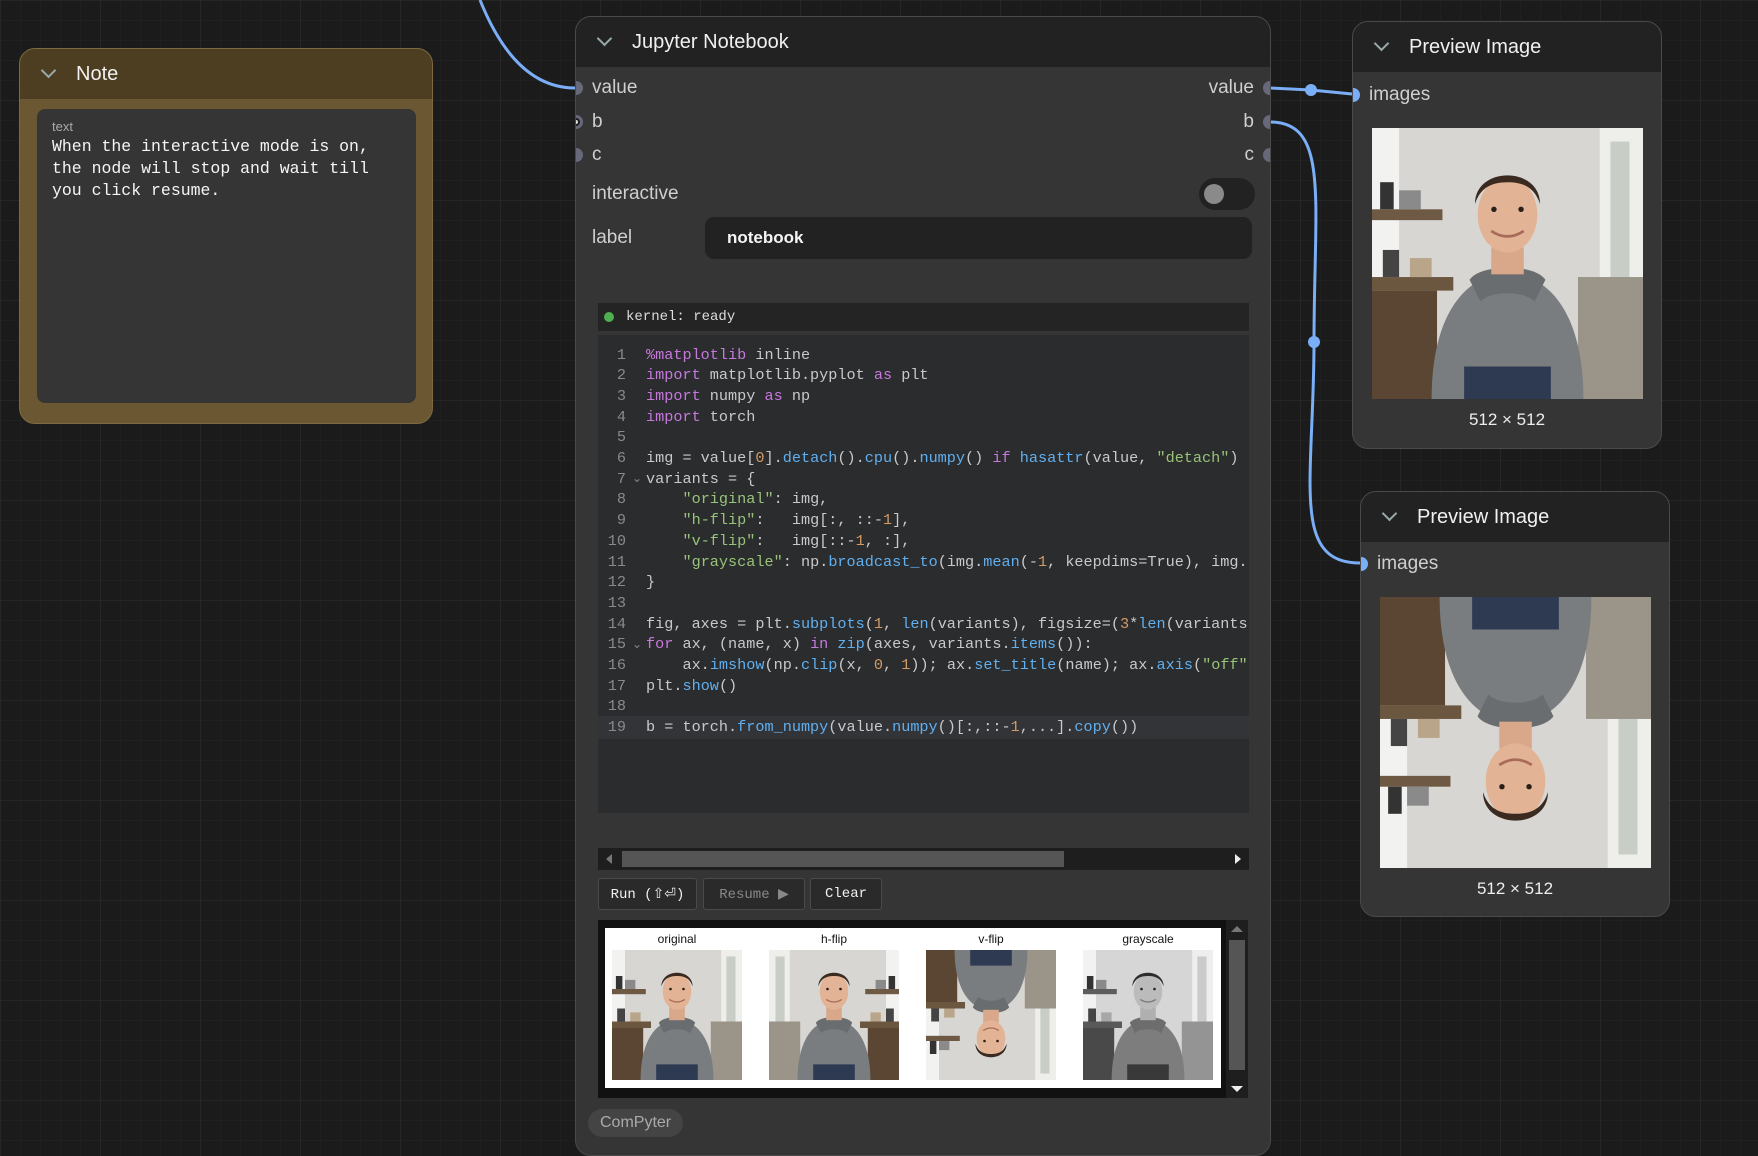  Describe the element at coordinates (728, 355) in the screenshot. I see `code-text: %matplotlib inline` at that location.